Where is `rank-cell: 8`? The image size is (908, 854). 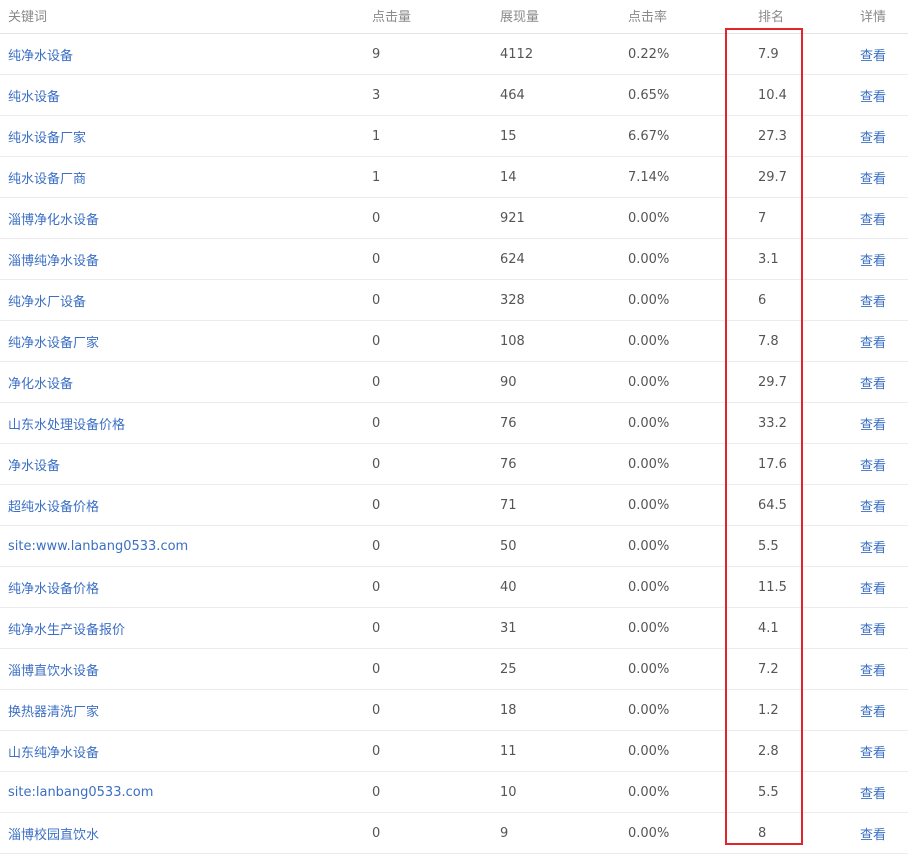
rank-cell: 8 is located at coordinates (762, 833).